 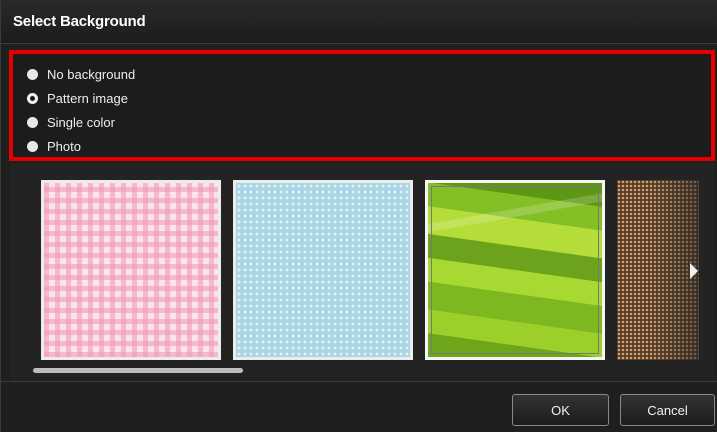 I want to click on option-pattern-image: Pattern image, so click(x=77, y=98).